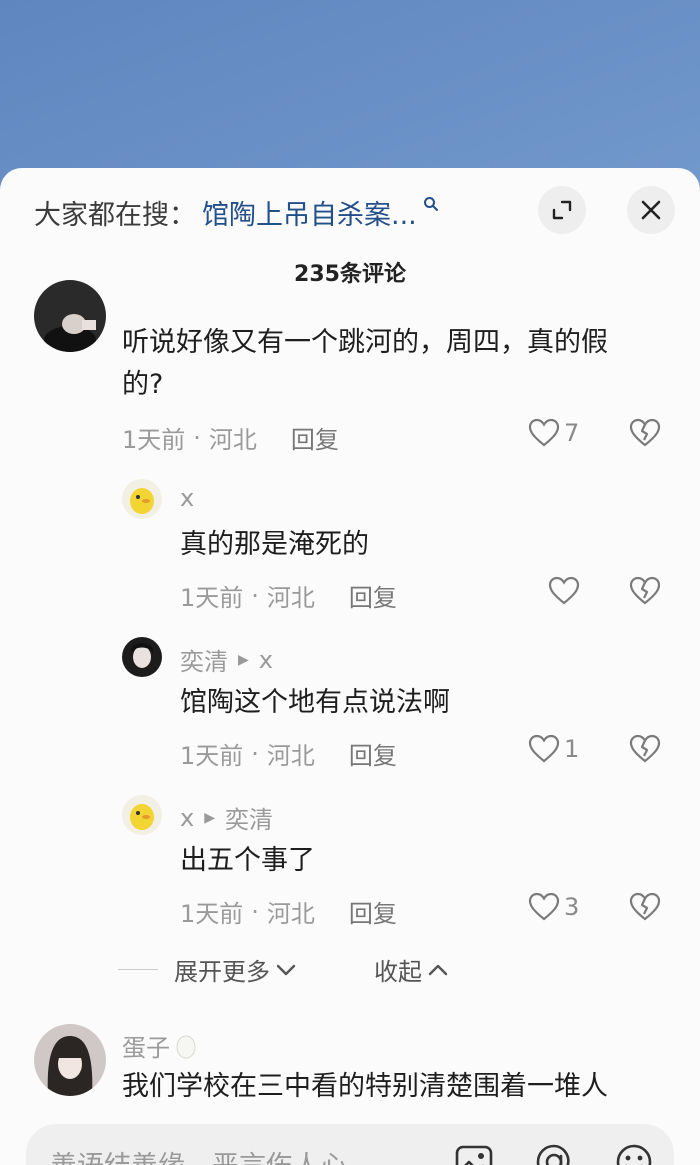  I want to click on reply-username: x, so click(187, 498).